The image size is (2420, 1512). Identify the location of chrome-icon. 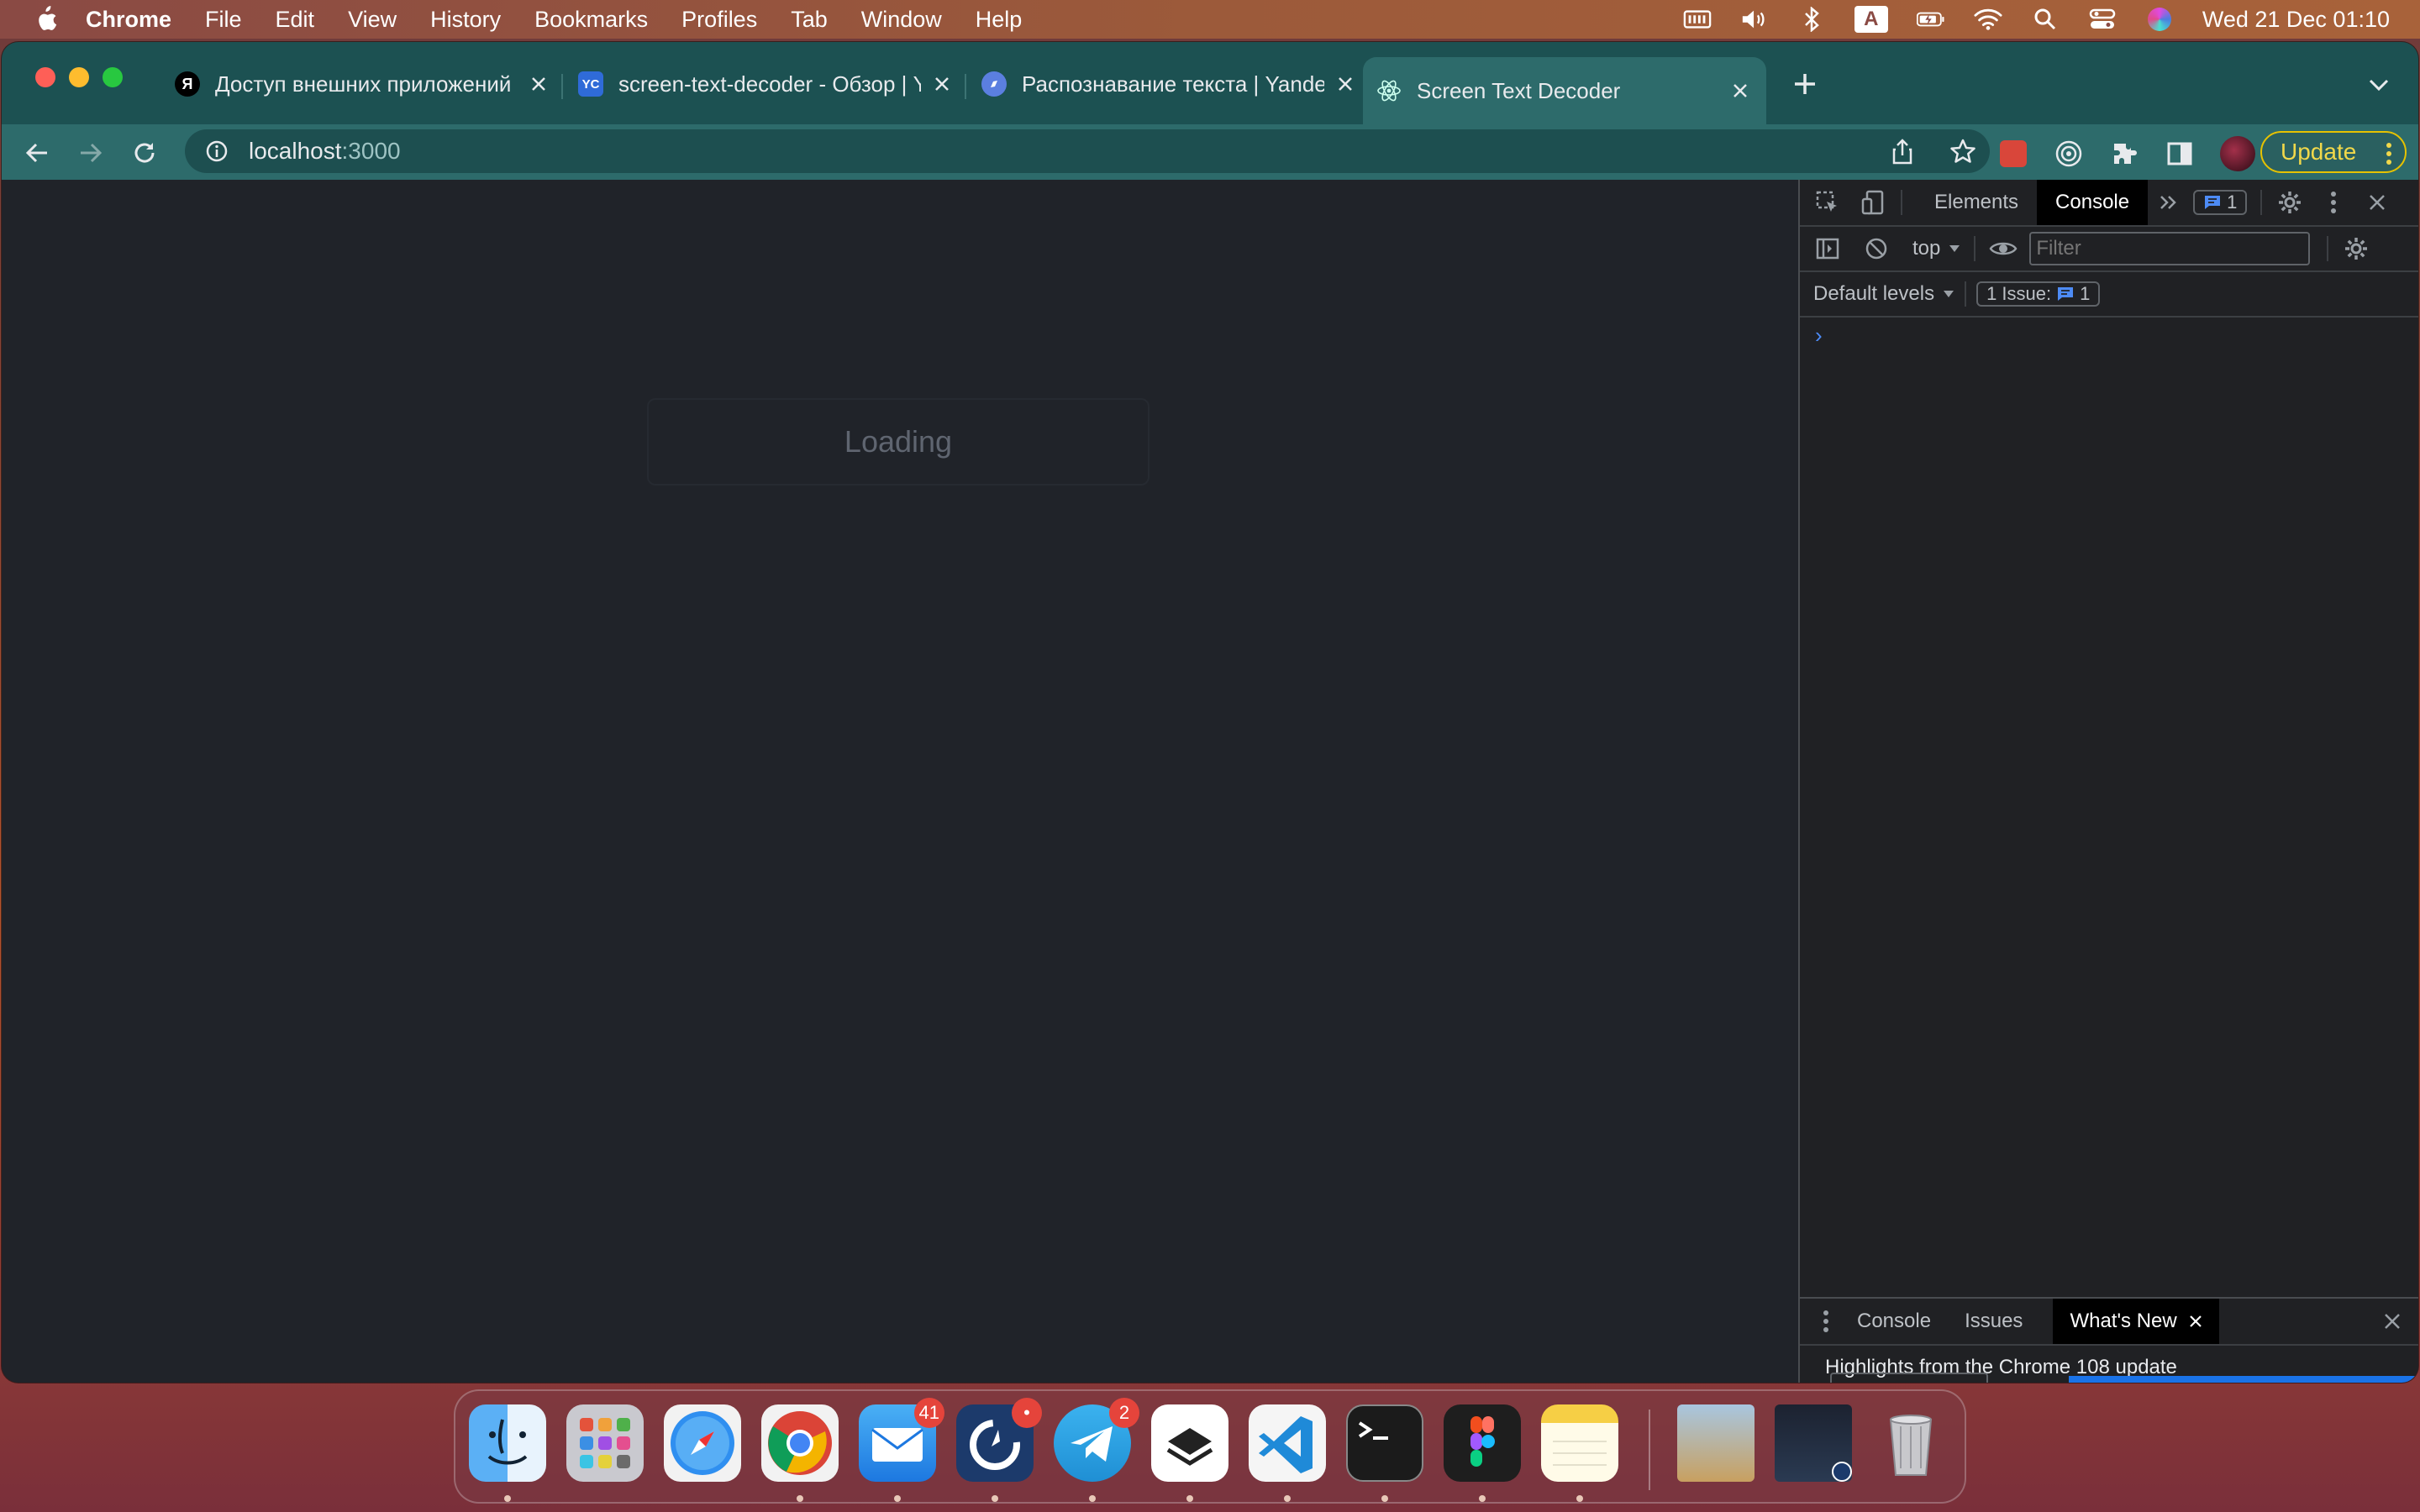
(800, 1443).